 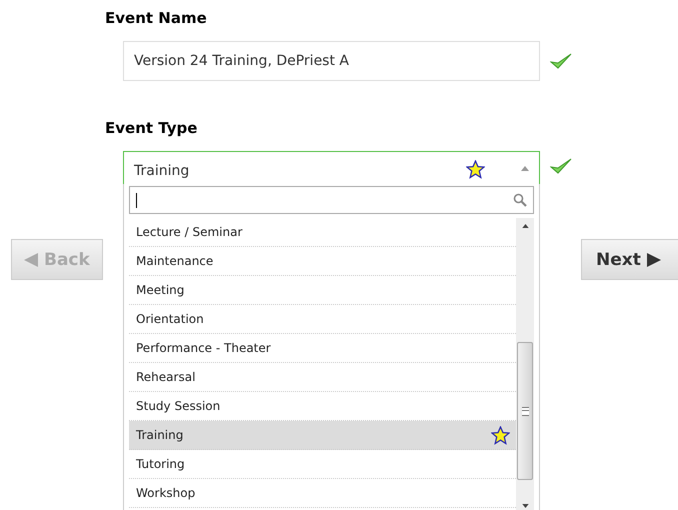 What do you see at coordinates (331, 61) in the screenshot?
I see `event-name-field: Version 24 Training, DePriest A` at bounding box center [331, 61].